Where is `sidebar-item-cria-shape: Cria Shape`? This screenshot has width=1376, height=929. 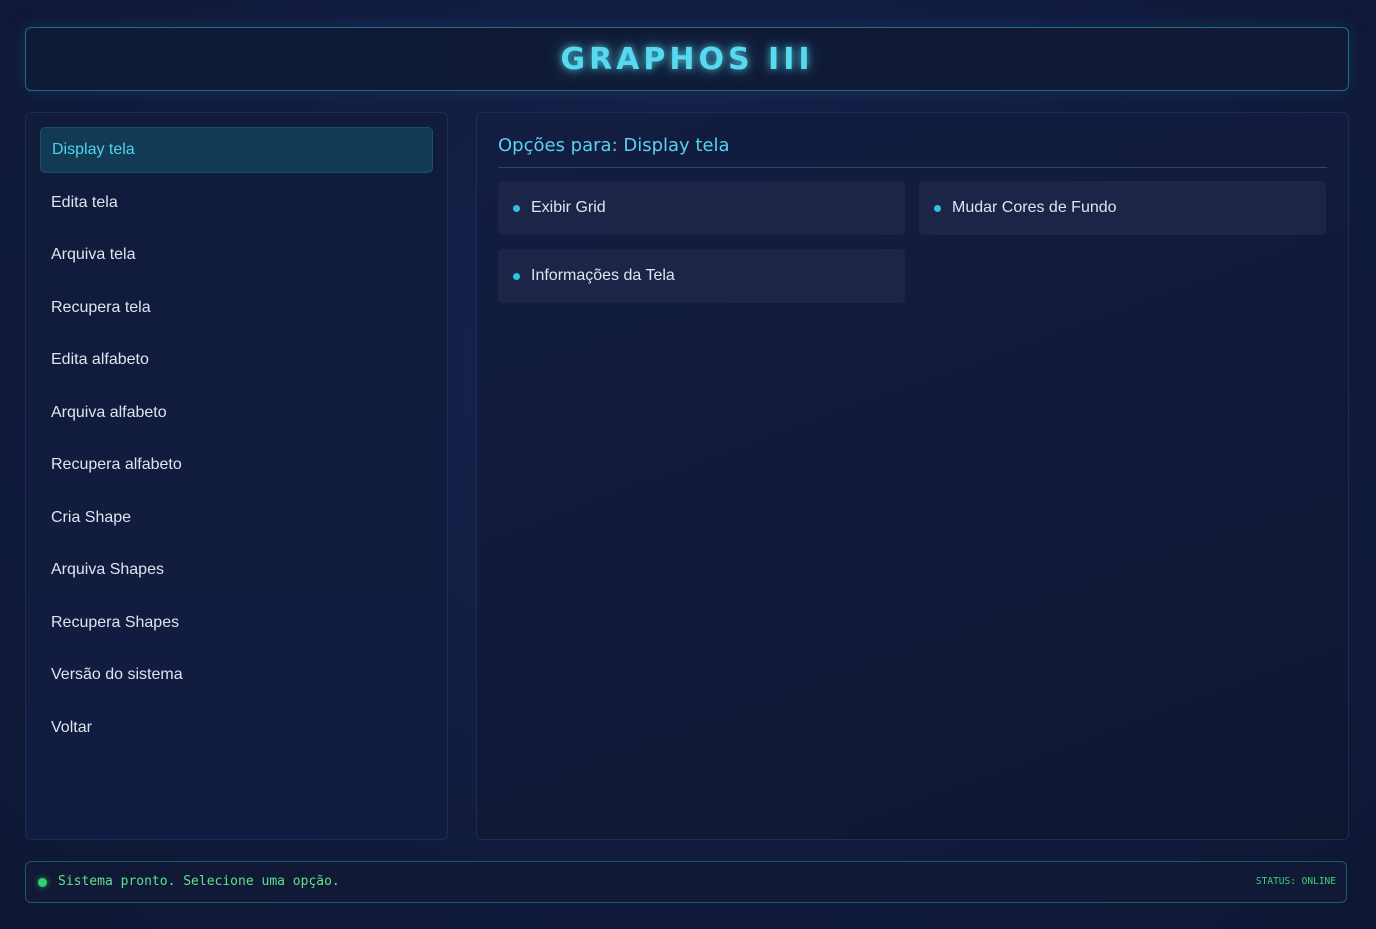 sidebar-item-cria-shape: Cria Shape is located at coordinates (236, 518).